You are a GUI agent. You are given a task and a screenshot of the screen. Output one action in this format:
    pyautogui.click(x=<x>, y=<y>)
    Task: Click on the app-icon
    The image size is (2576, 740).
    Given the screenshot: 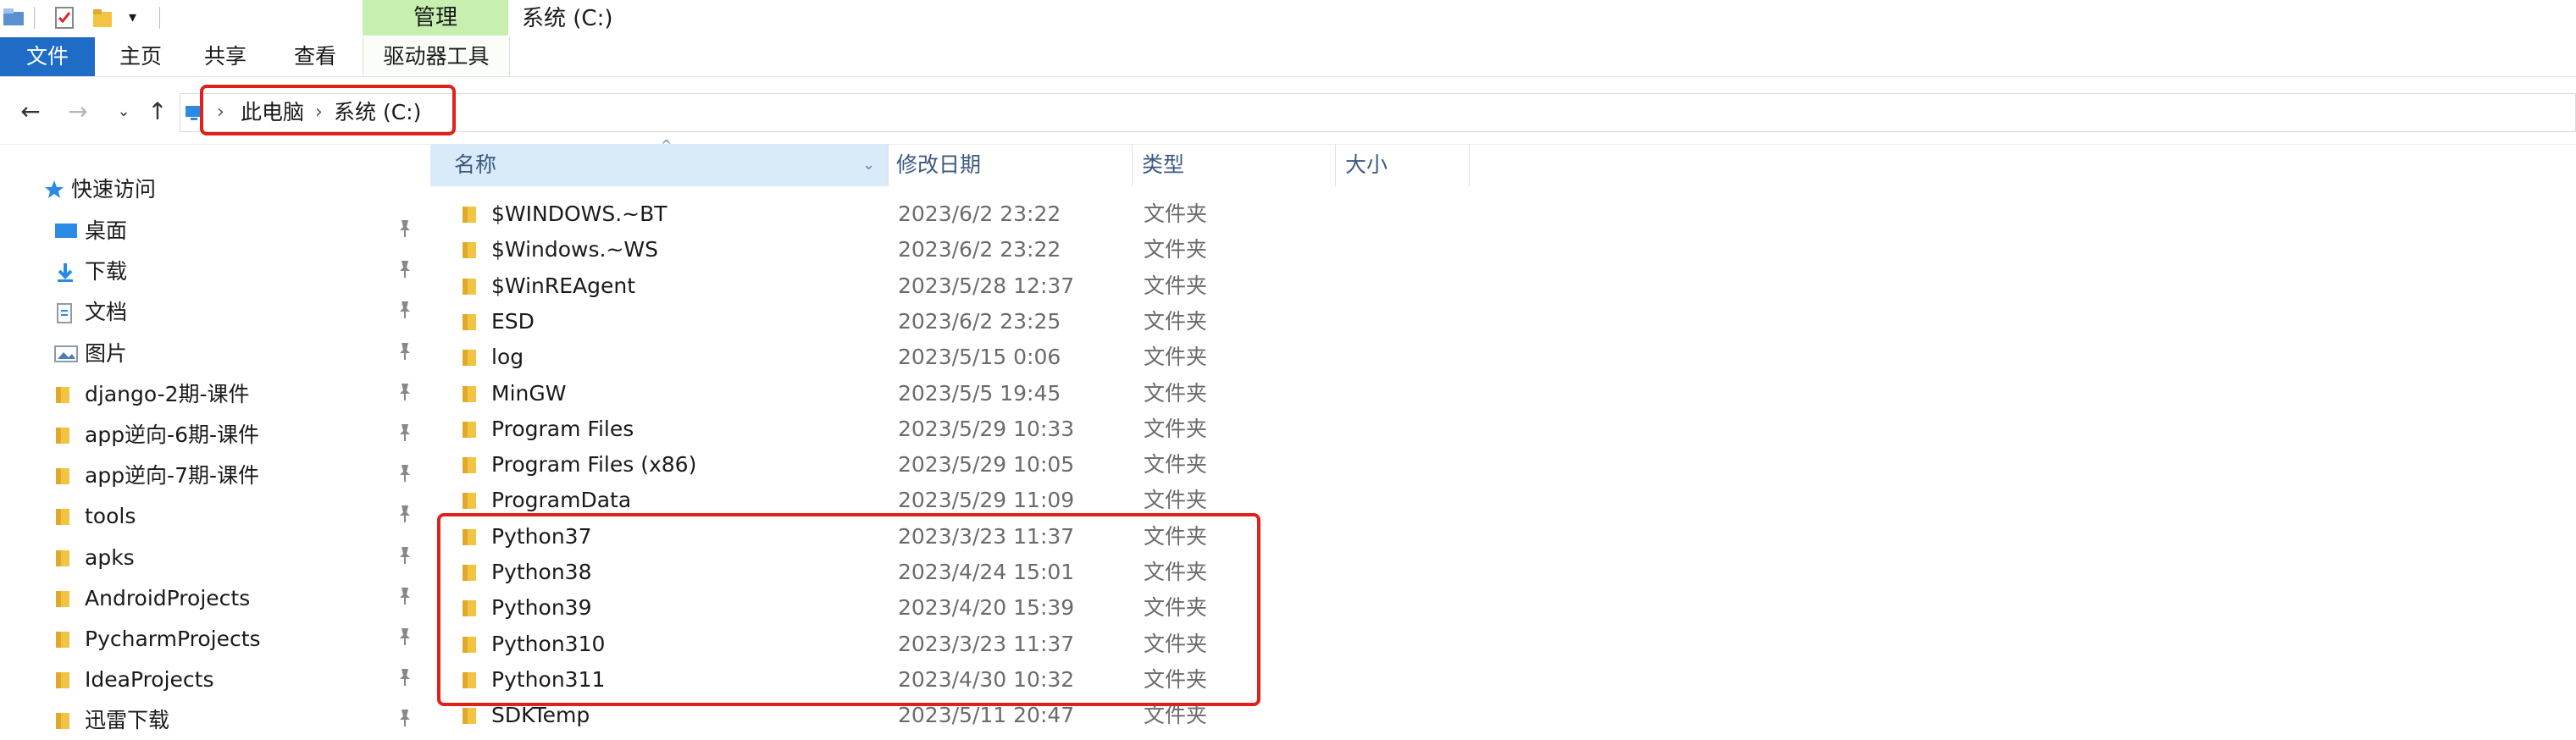 What is the action you would take?
    pyautogui.click(x=15, y=17)
    